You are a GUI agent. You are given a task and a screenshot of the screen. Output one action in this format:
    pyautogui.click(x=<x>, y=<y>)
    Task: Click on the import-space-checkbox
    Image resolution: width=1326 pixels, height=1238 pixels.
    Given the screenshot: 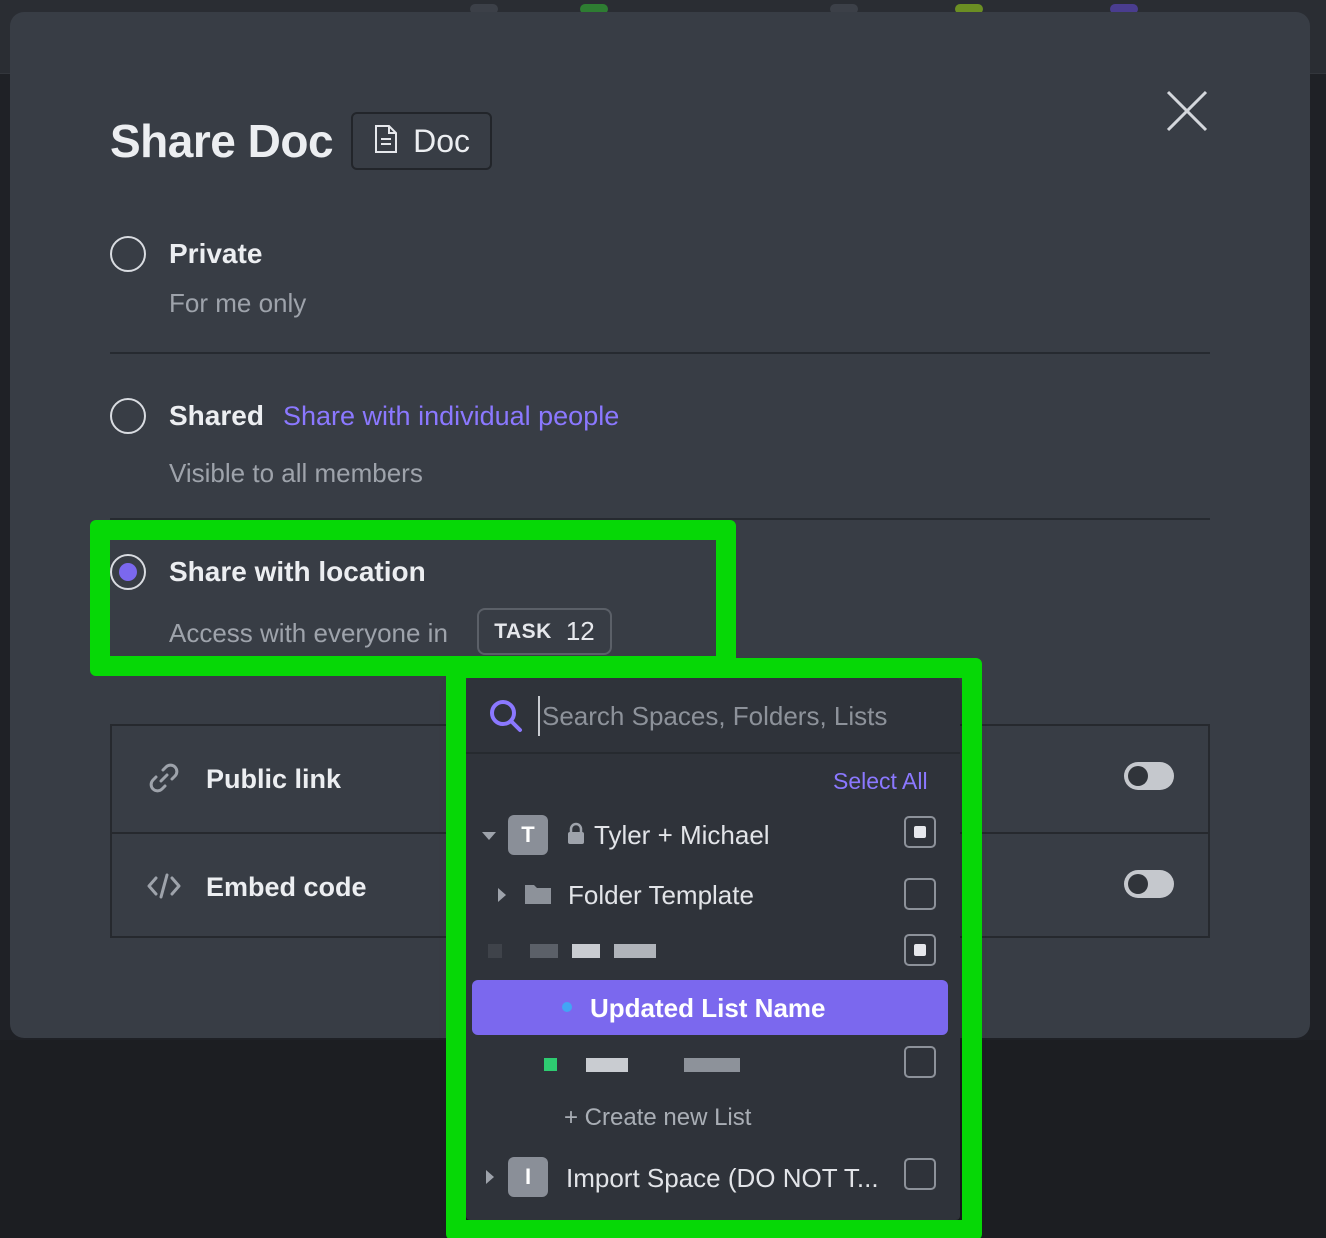 What is the action you would take?
    pyautogui.click(x=920, y=1174)
    